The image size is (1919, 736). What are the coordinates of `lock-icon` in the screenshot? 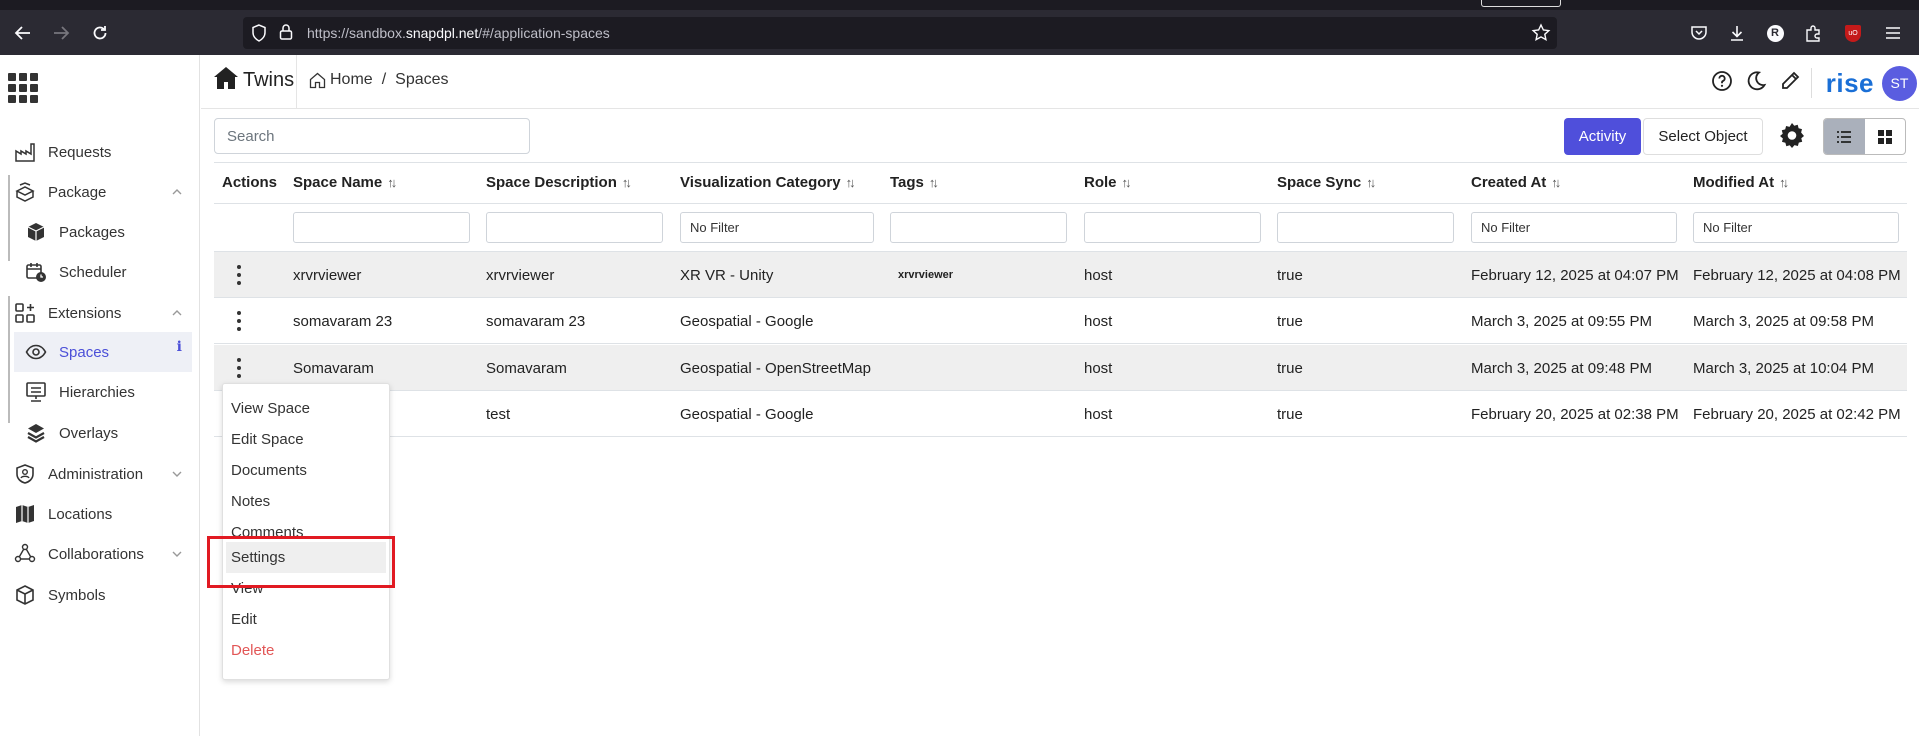 It's located at (286, 34).